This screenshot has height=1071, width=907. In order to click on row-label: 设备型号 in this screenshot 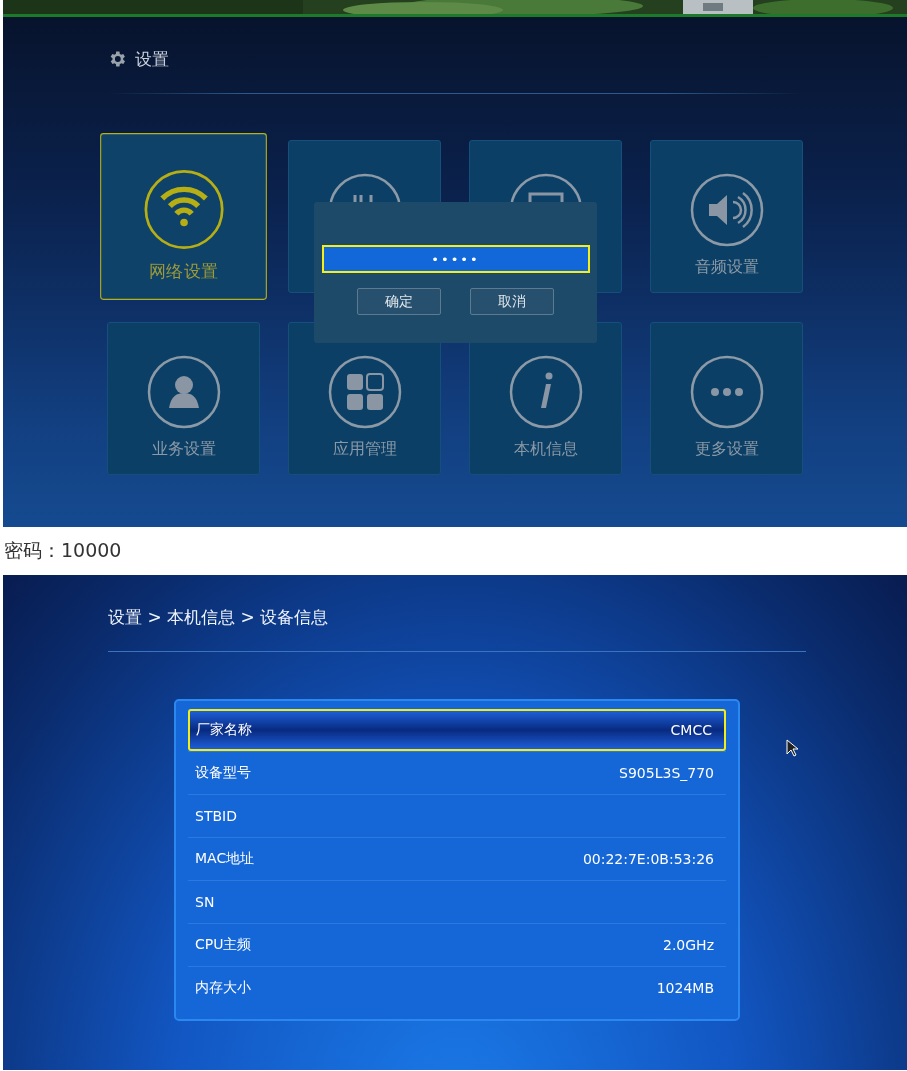, I will do `click(223, 773)`.